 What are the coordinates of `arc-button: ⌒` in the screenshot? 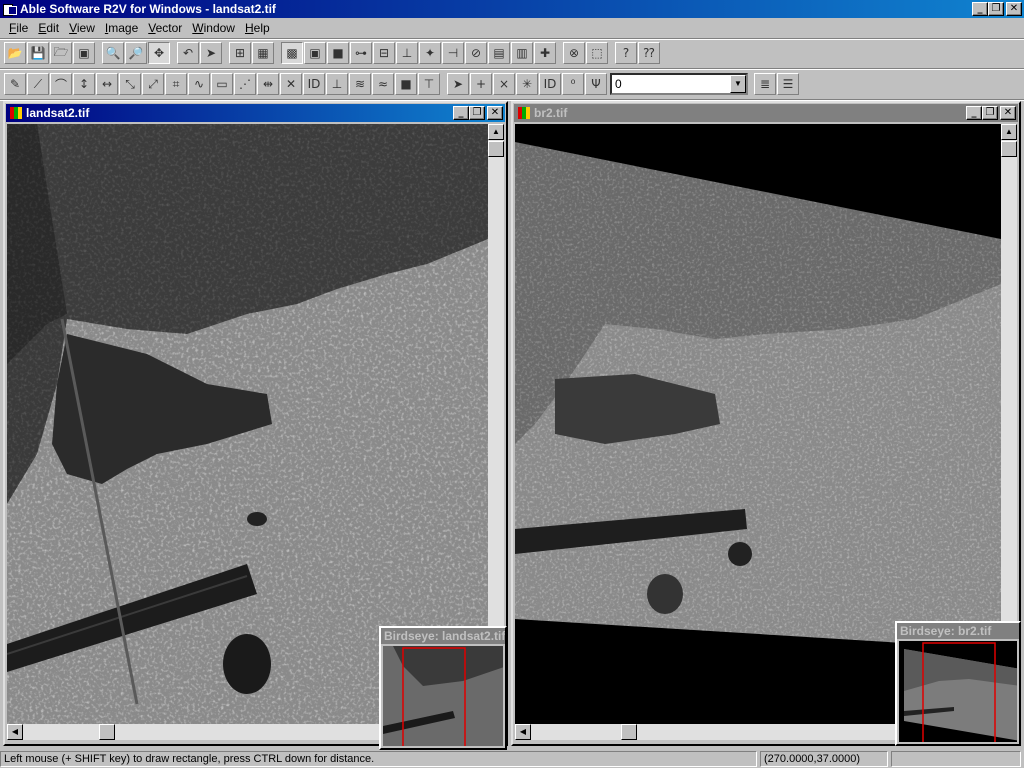 It's located at (61, 84).